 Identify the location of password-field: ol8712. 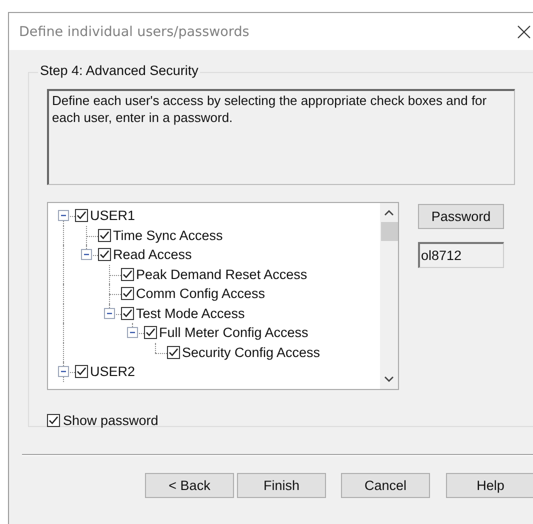
(461, 255).